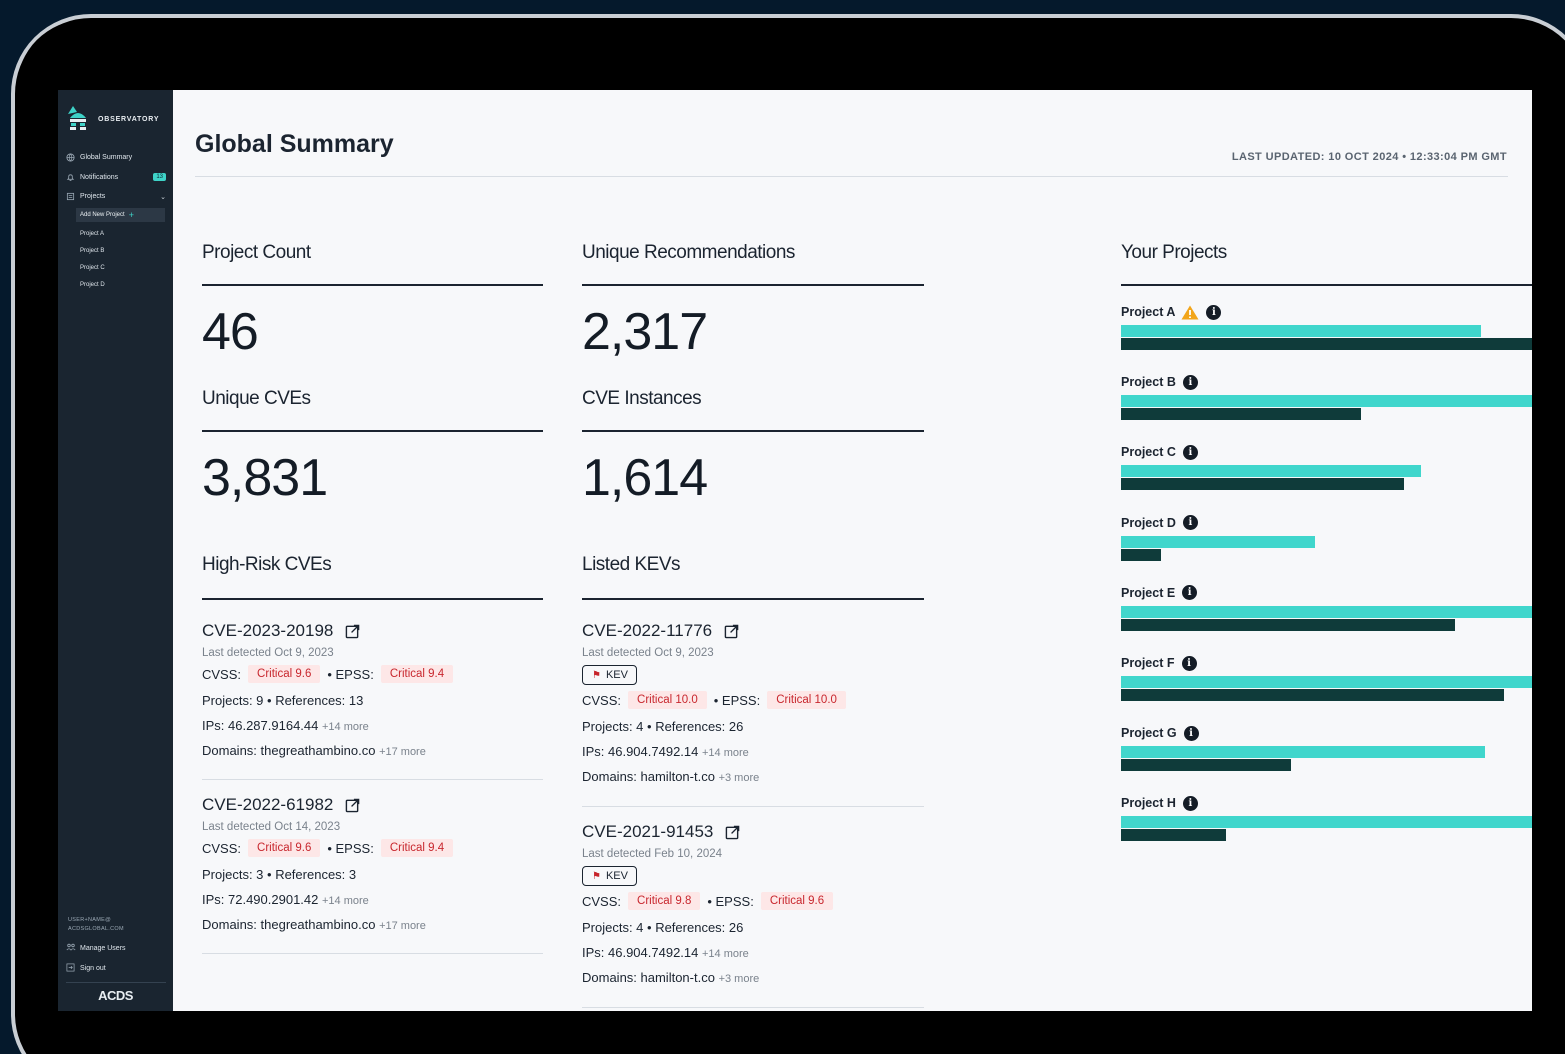 Image resolution: width=1565 pixels, height=1054 pixels. I want to click on project-bar-row: Project F i, so click(1326, 677).